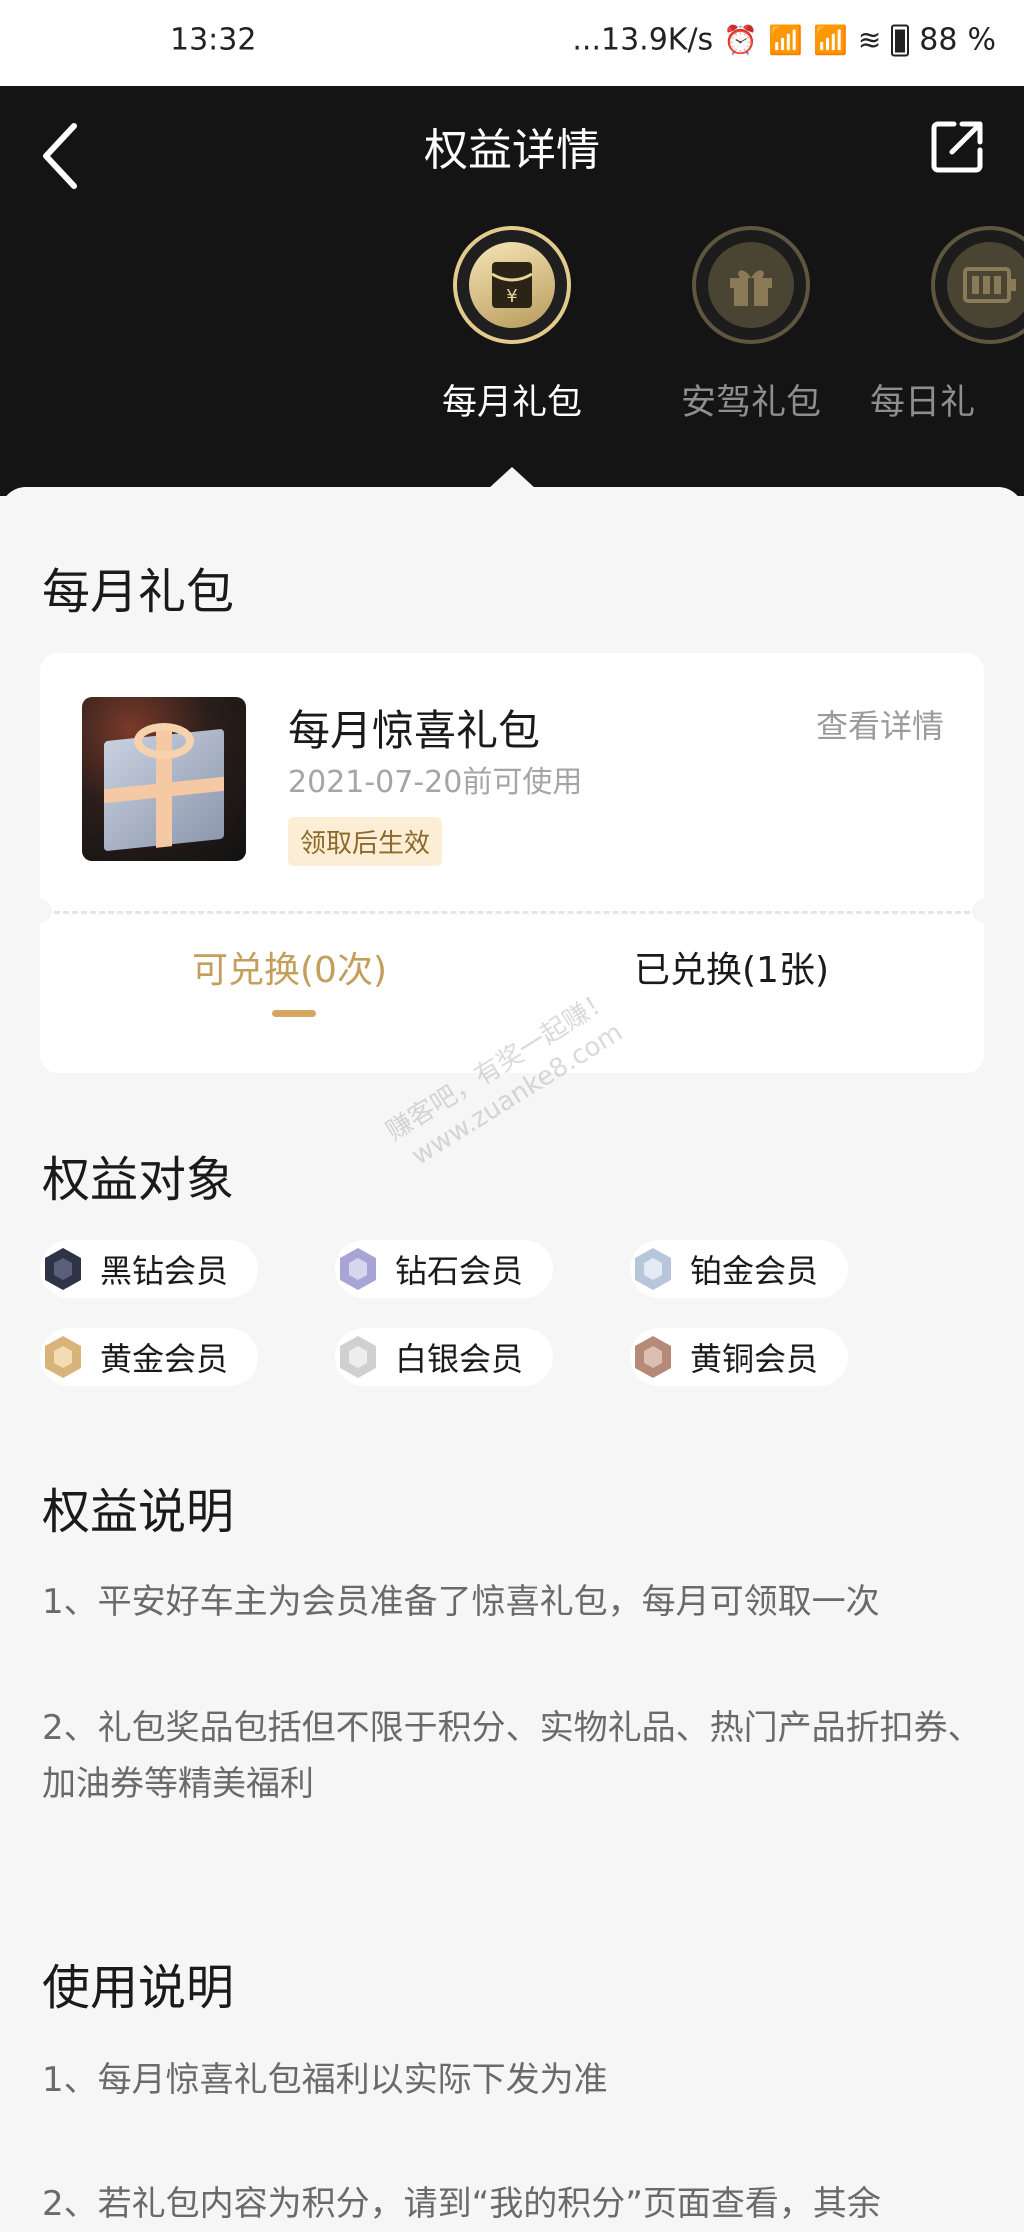 This screenshot has height=2232, width=1024. I want to click on member-badge-gold: 黄金会员, so click(149, 1357).